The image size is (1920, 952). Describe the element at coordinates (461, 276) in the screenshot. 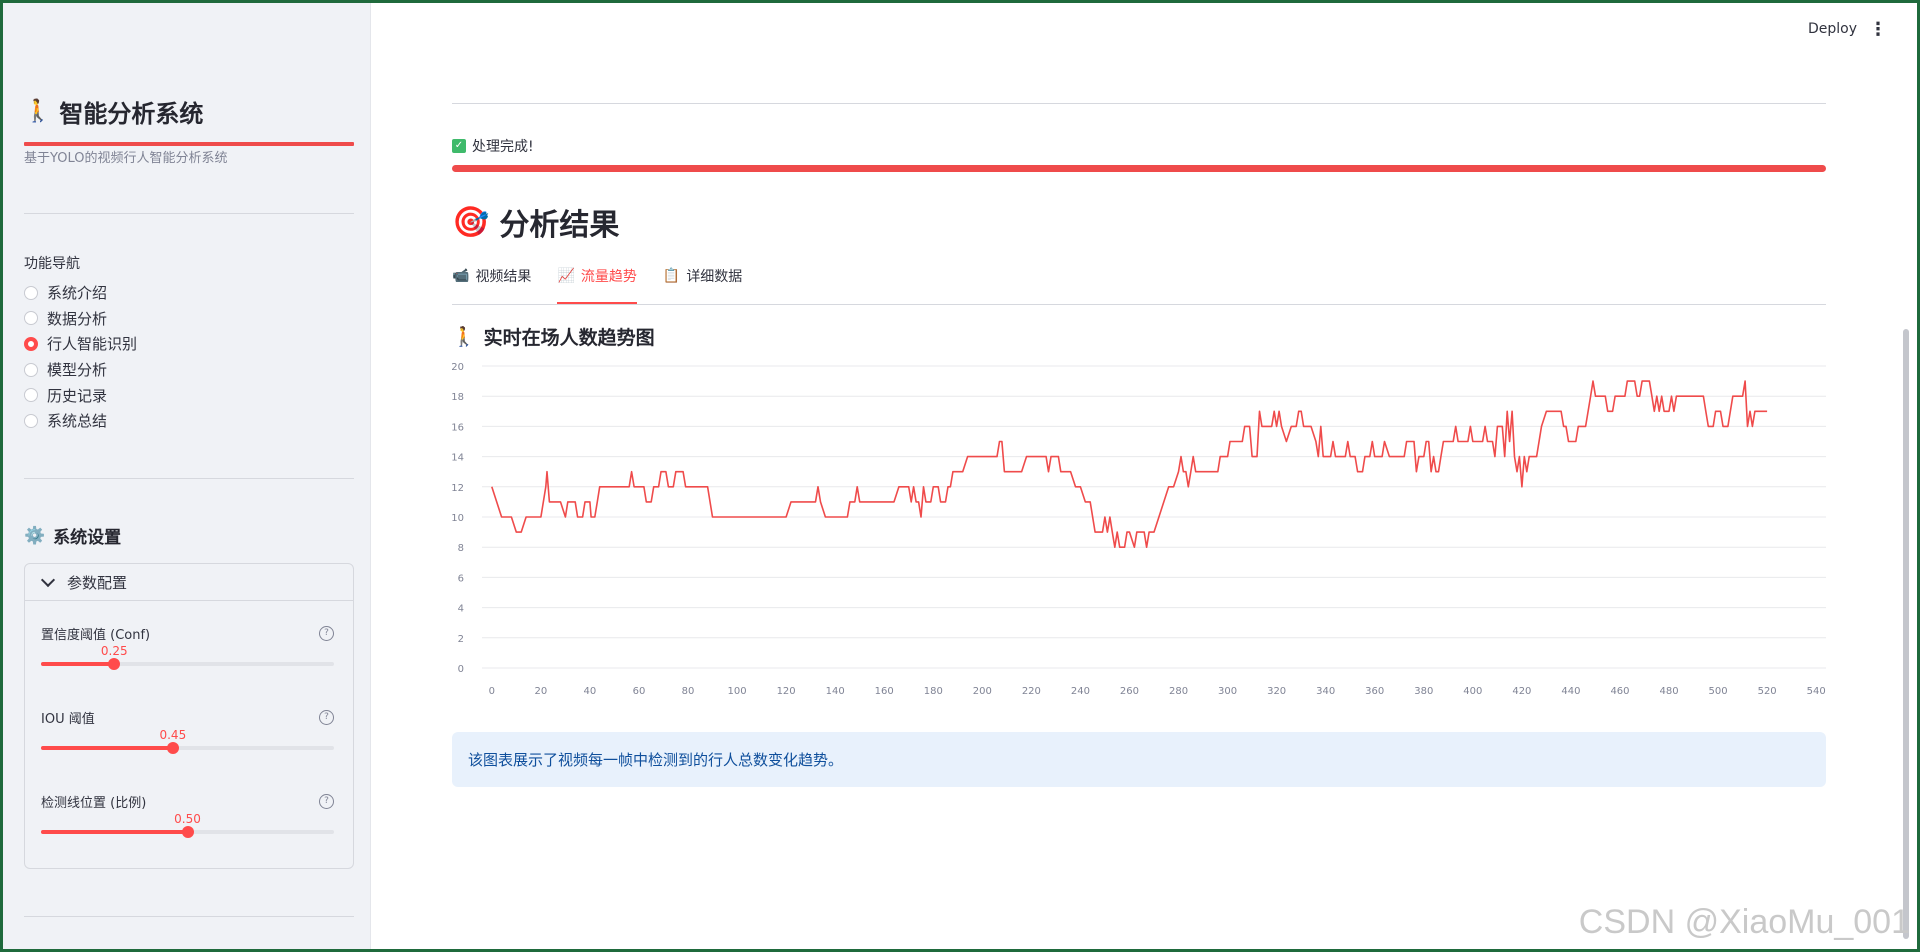

I see `tab-icon: 📹` at that location.